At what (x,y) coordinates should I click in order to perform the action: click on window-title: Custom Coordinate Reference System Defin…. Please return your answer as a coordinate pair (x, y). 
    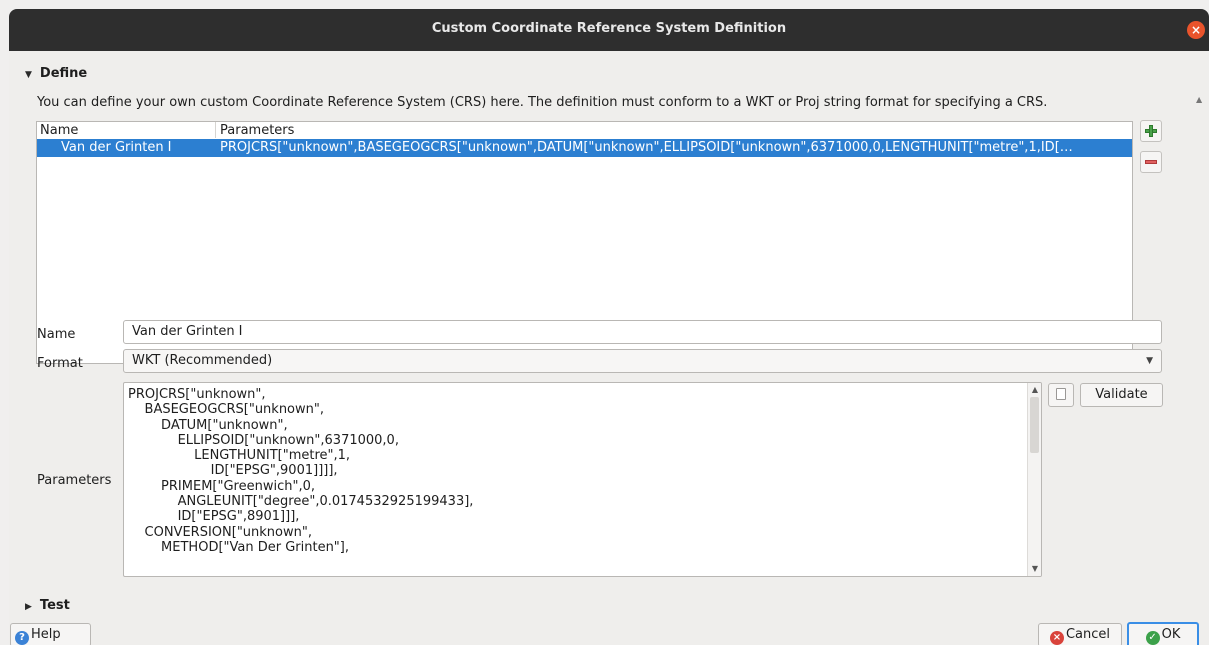
    Looking at the image, I should click on (609, 28).